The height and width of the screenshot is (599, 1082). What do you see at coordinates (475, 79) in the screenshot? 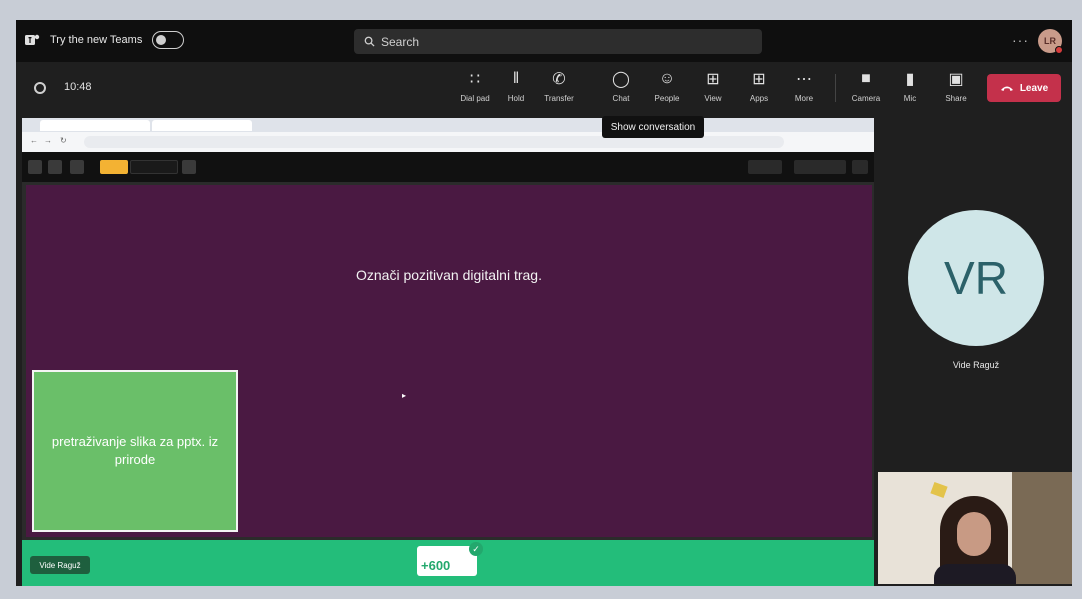
I see `dialpad-icon: ∷` at bounding box center [475, 79].